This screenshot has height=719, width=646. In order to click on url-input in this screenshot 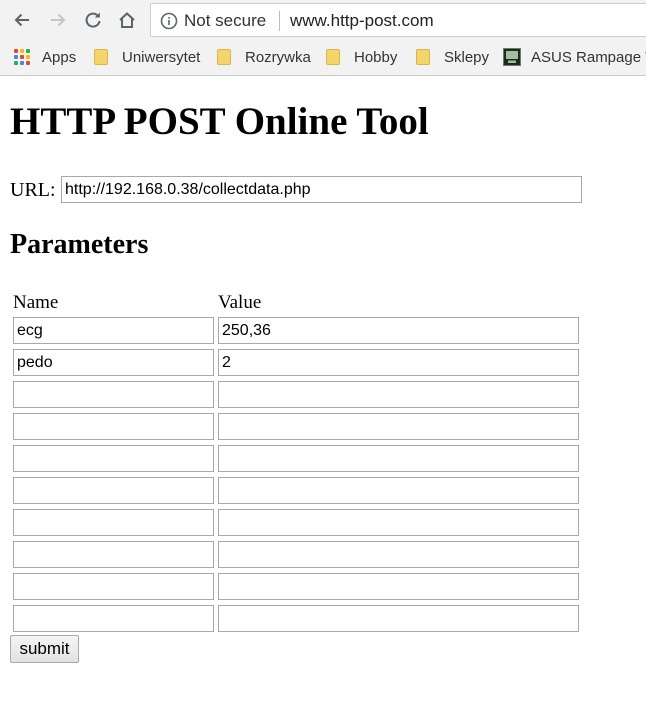, I will do `click(321, 189)`.